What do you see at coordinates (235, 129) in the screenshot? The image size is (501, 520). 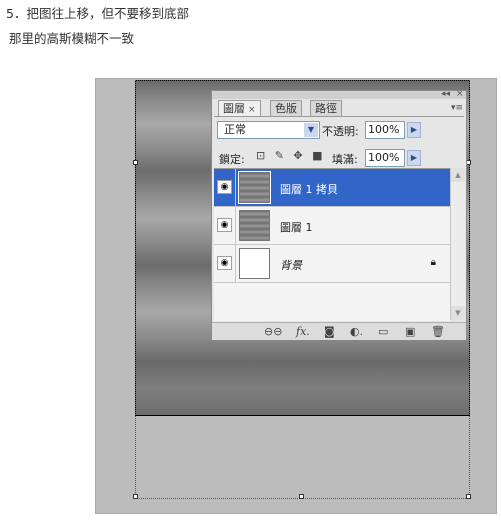 I see `blend-mode-value: 正常` at bounding box center [235, 129].